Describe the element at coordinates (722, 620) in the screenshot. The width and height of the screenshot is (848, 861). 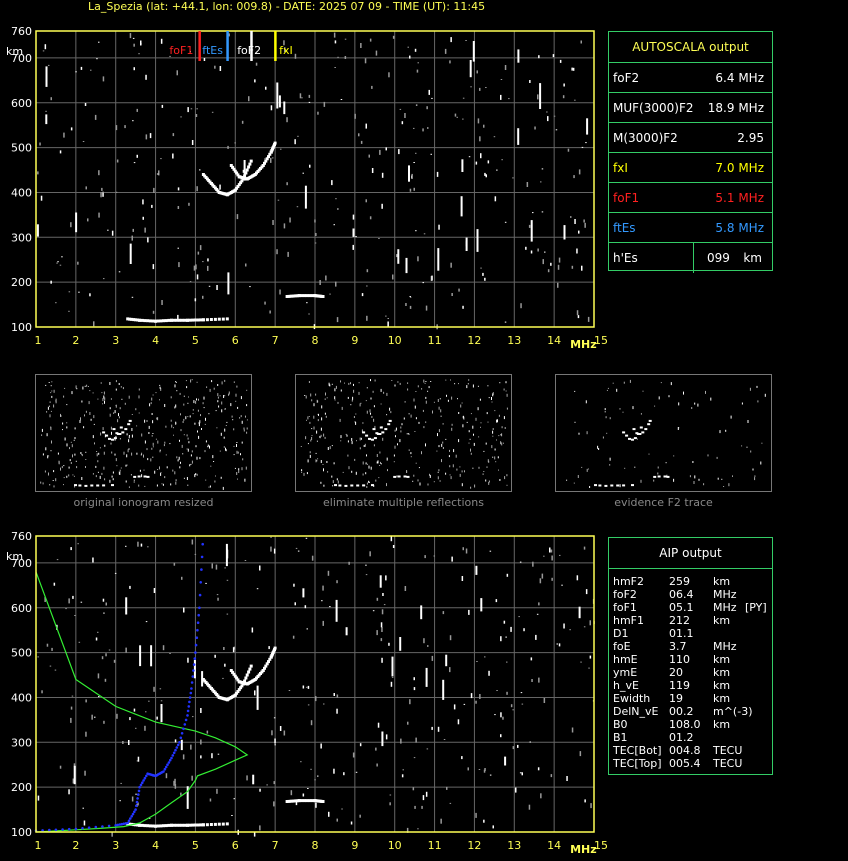
I see `aip-param-unit: km` at that location.